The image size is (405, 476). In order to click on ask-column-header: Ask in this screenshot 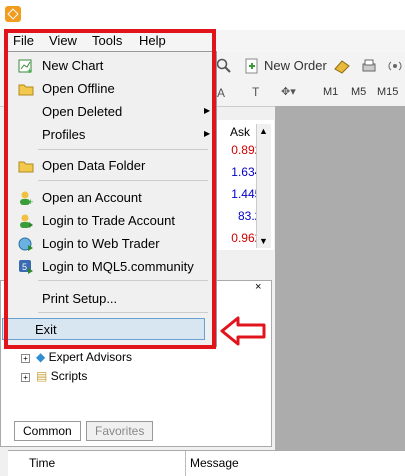, I will do `click(240, 132)`.